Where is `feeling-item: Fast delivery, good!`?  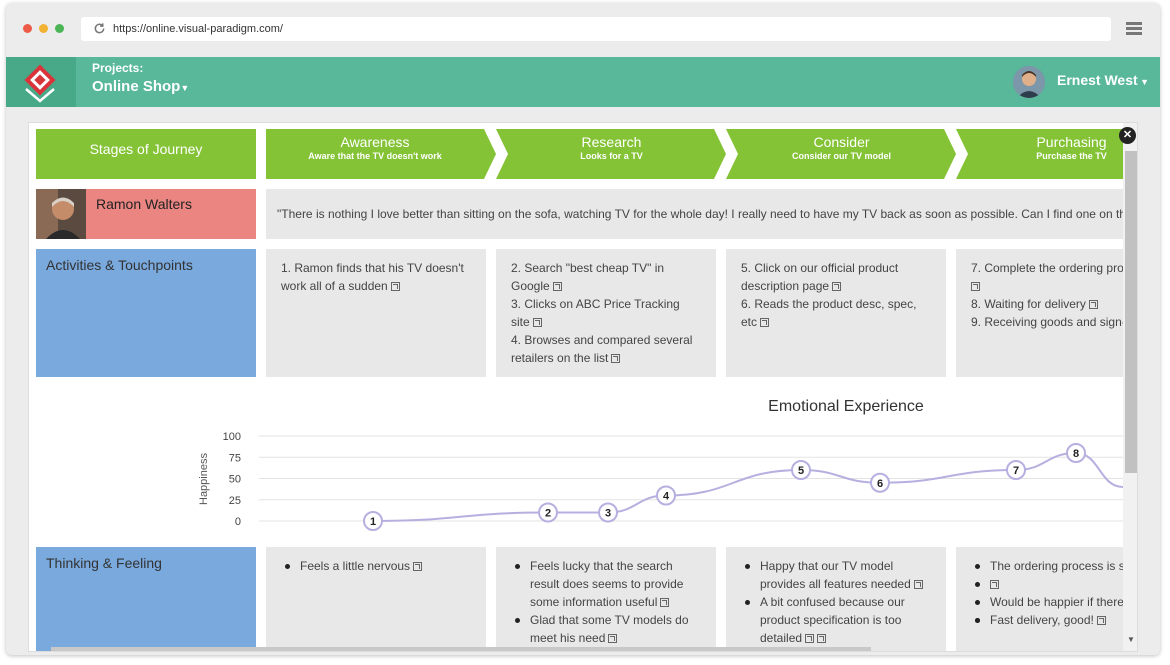
feeling-item: Fast delivery, good! is located at coordinates (1048, 620).